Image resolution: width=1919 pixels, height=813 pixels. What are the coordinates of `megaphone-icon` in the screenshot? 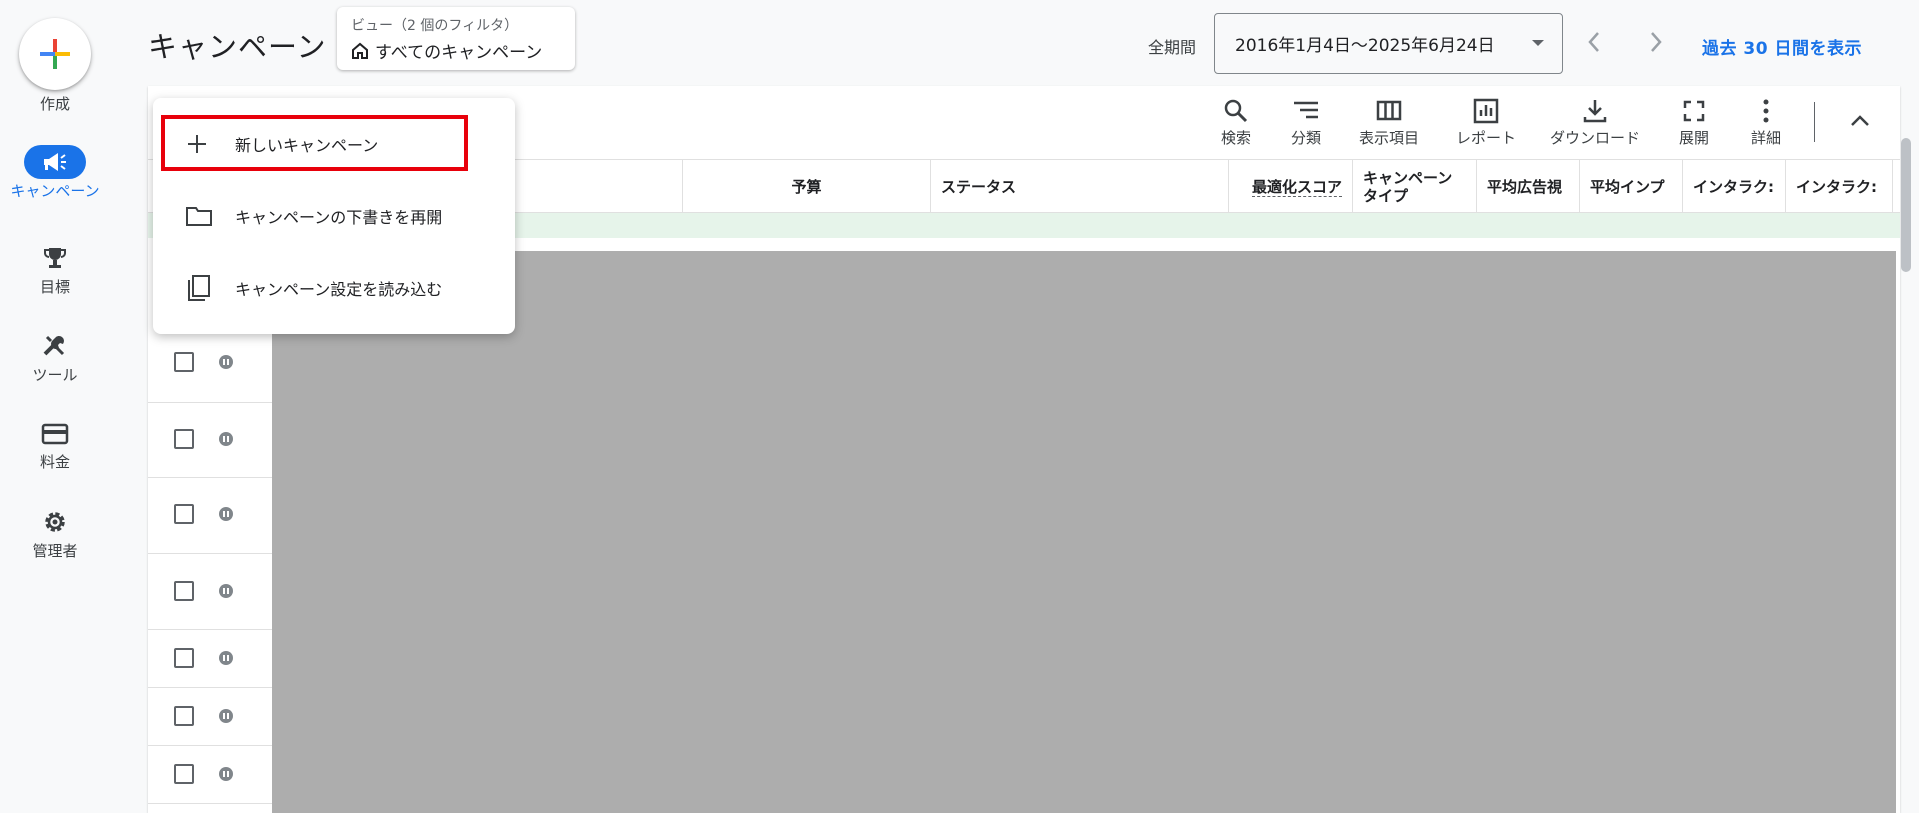 It's located at (55, 162).